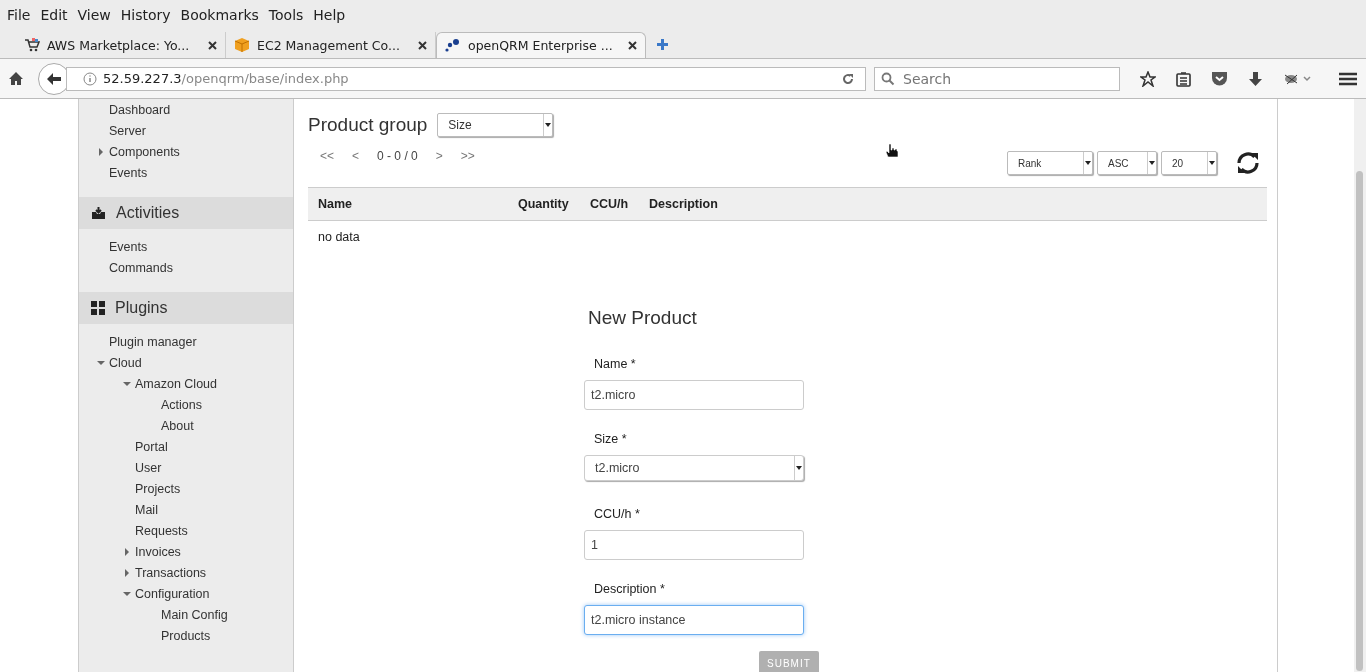 The image size is (1366, 672). I want to click on first-page-link: <<, so click(327, 156).